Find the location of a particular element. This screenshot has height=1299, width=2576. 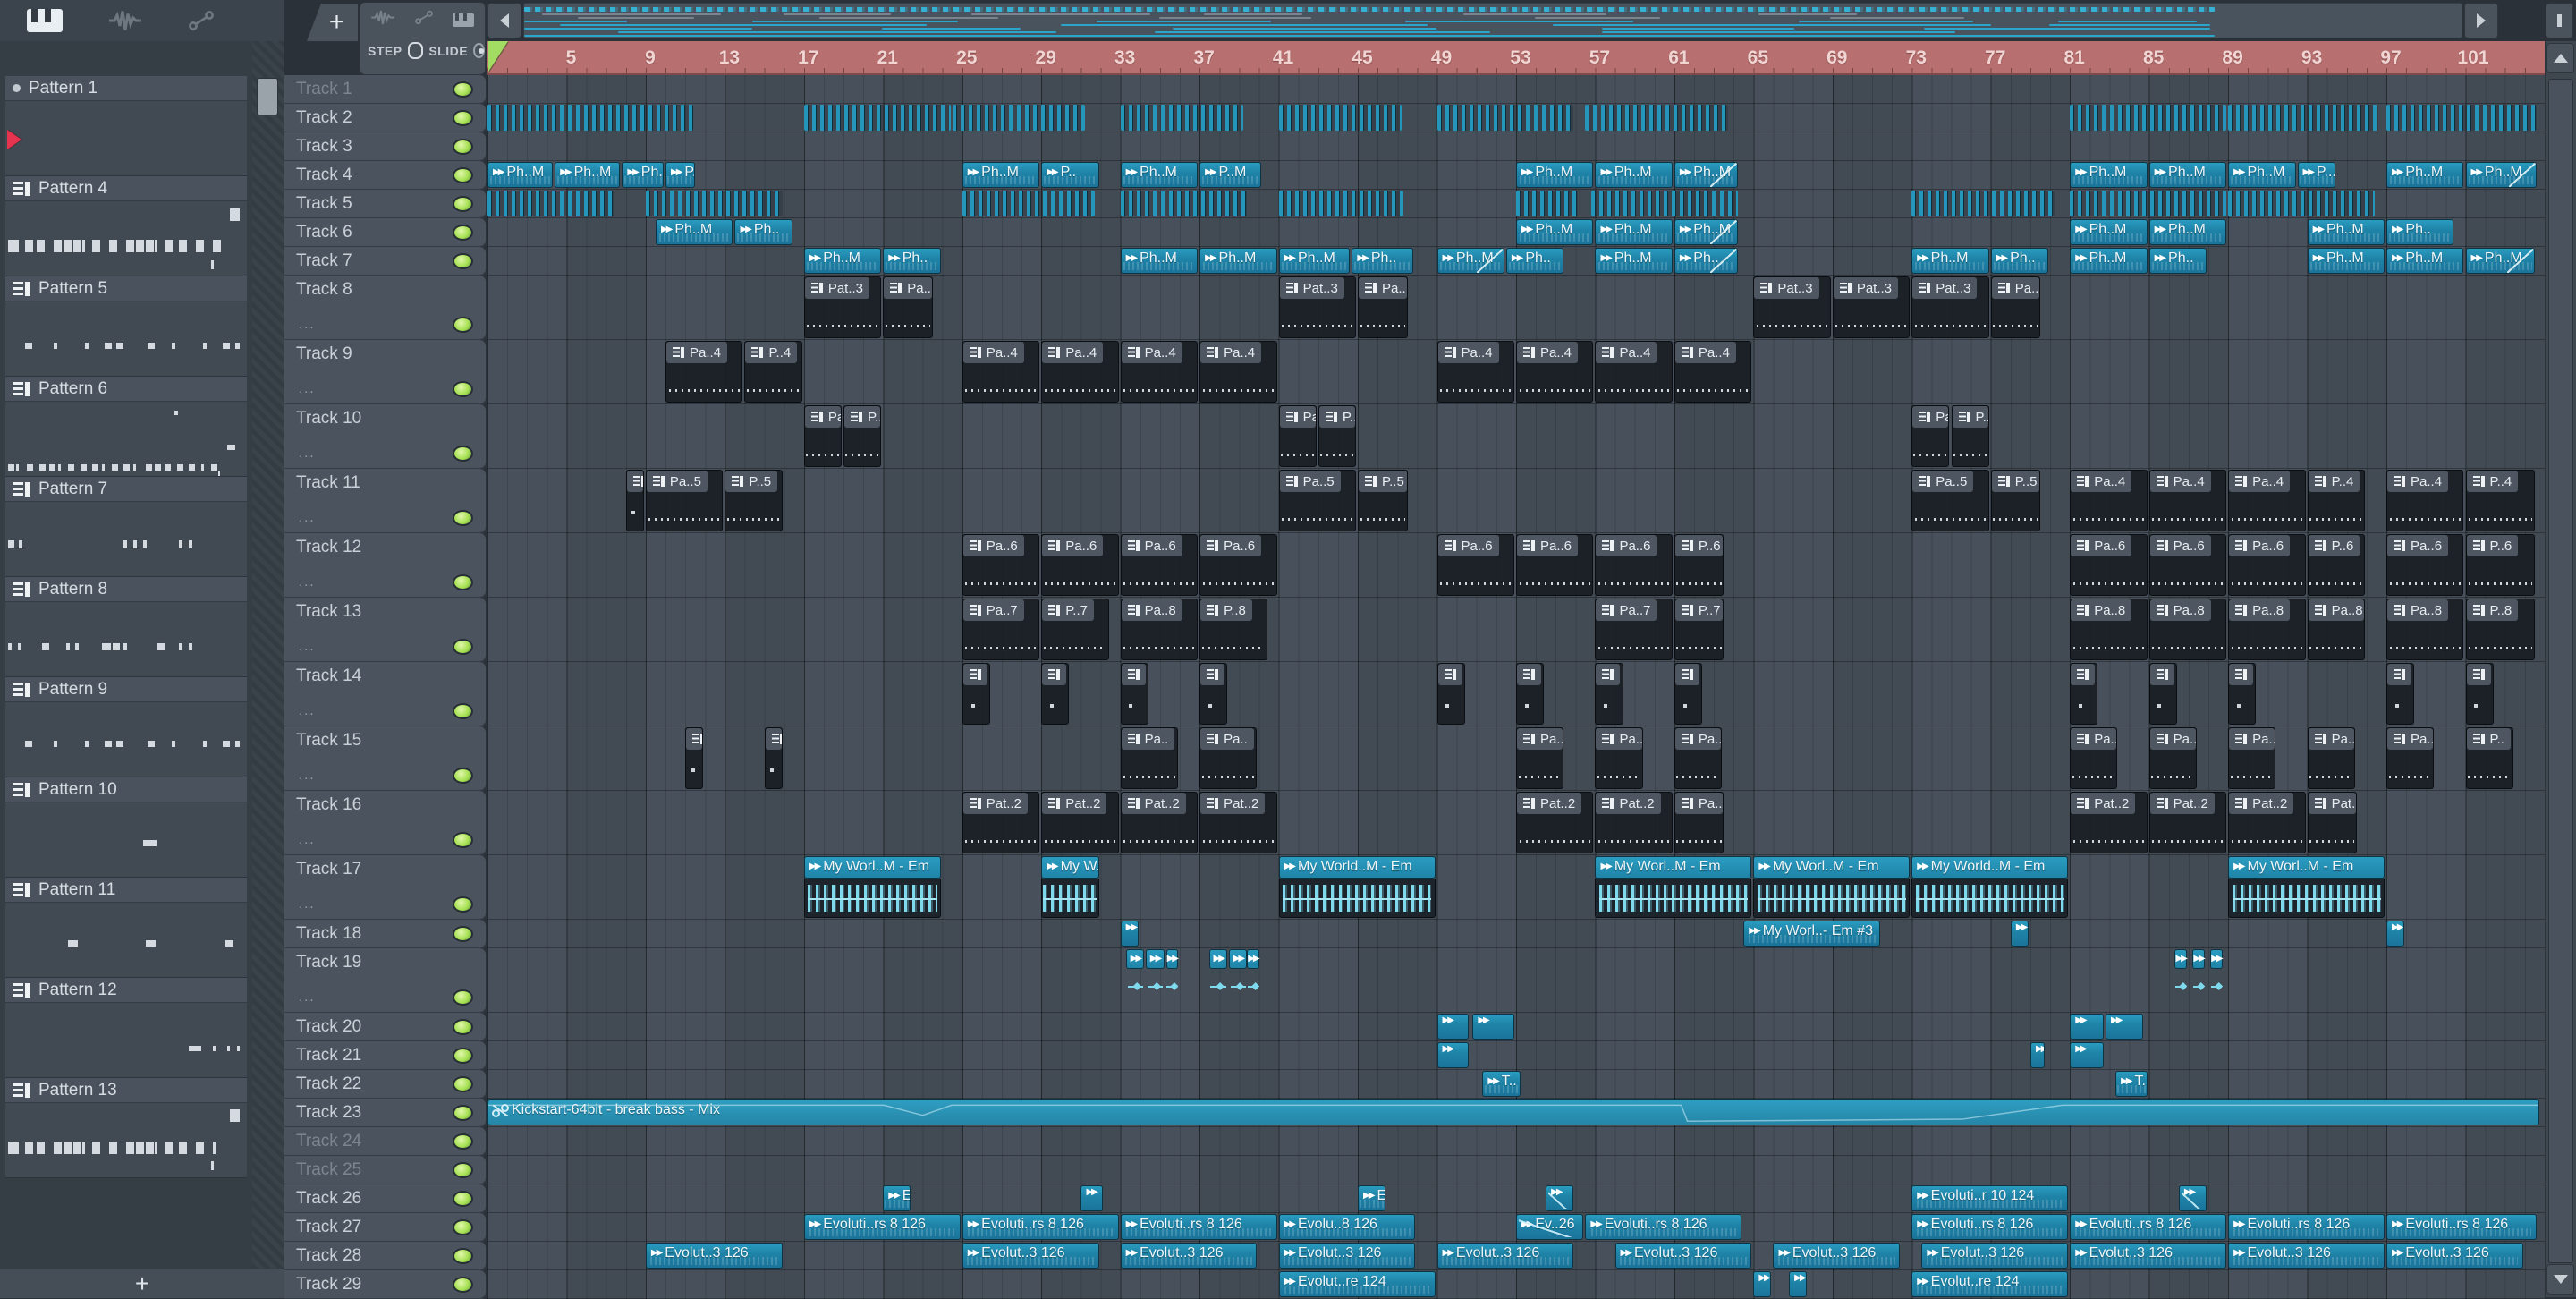

clip: P..9 is located at coordinates (1337, 436).